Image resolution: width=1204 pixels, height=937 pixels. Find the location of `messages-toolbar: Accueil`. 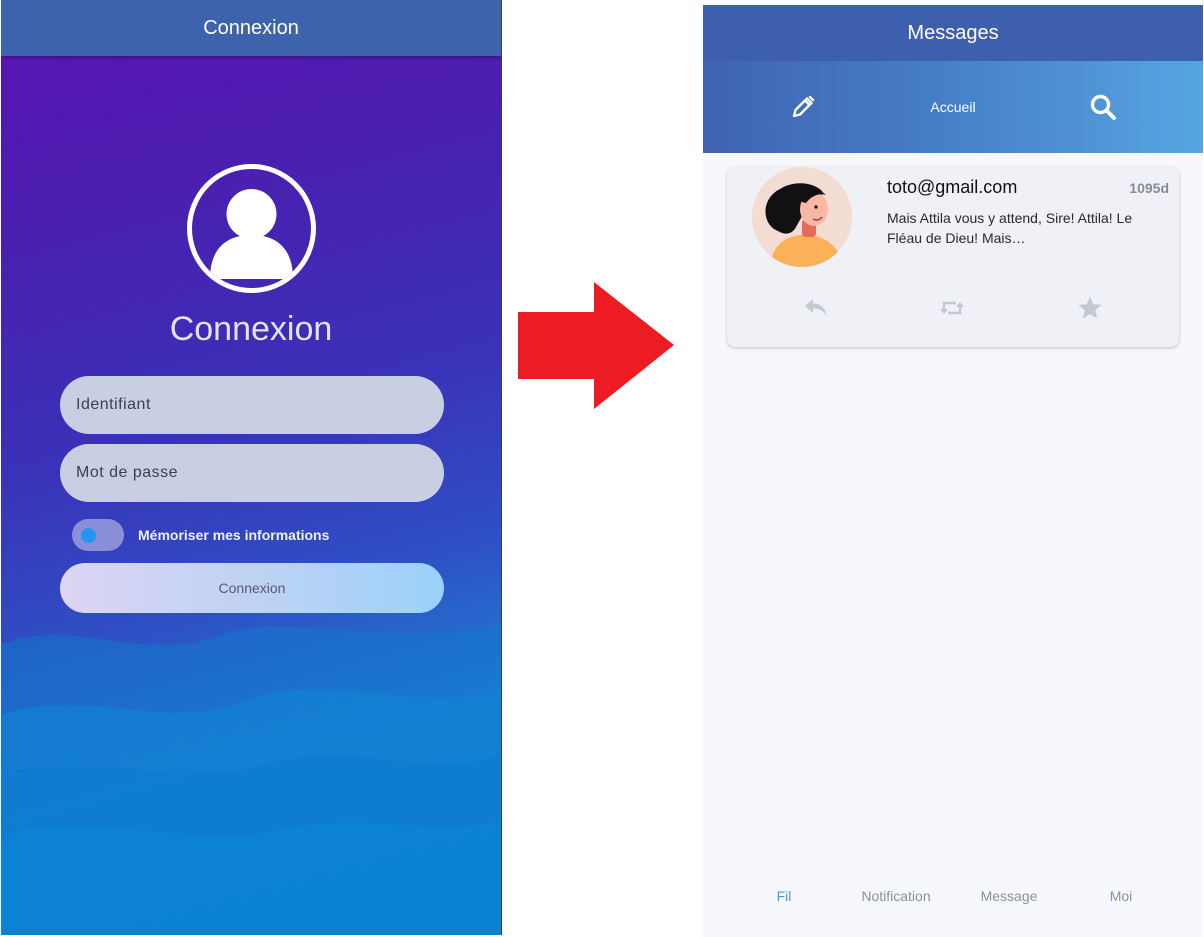

messages-toolbar: Accueil is located at coordinates (953, 107).